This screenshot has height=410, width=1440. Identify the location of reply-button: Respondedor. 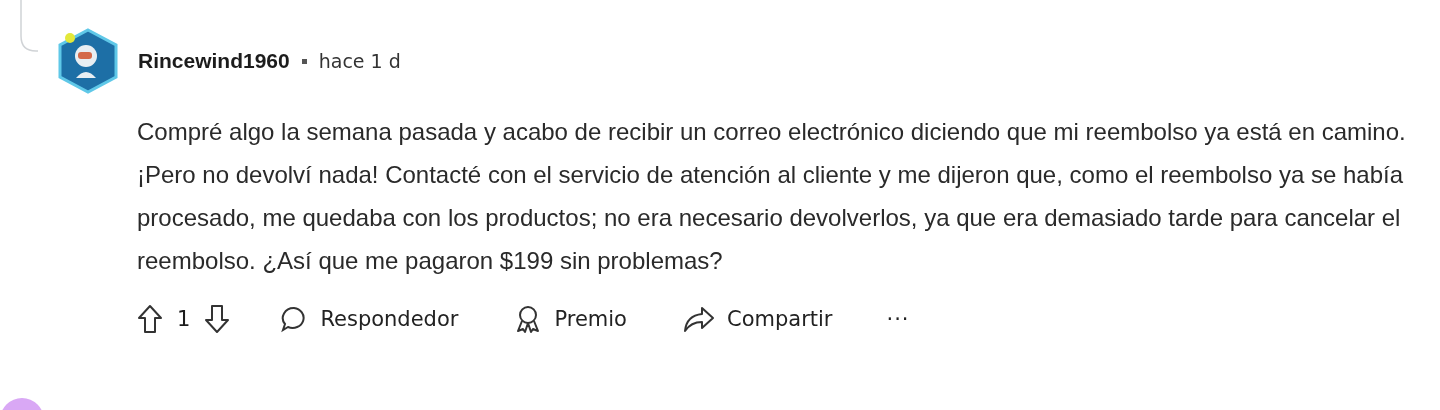
(369, 319).